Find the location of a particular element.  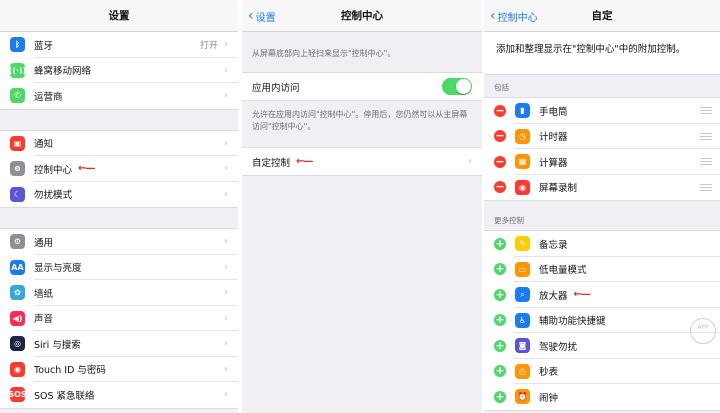

page-title: 自定 is located at coordinates (602, 16).